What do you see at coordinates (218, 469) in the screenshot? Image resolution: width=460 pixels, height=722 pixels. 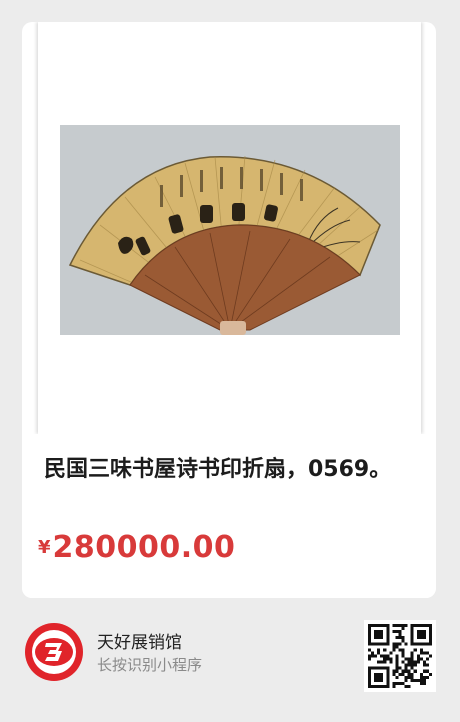 I see `product-title: 民国三味书屋诗书印折扇，0569。` at bounding box center [218, 469].